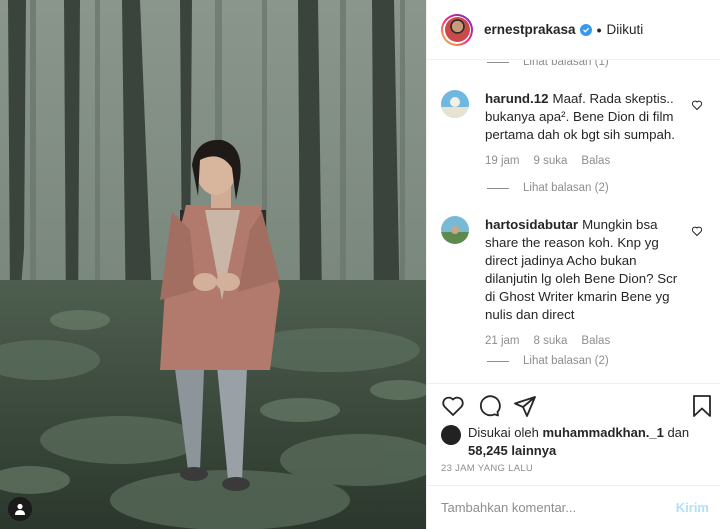 The image size is (720, 529). What do you see at coordinates (457, 29) in the screenshot?
I see `author-avatar` at bounding box center [457, 29].